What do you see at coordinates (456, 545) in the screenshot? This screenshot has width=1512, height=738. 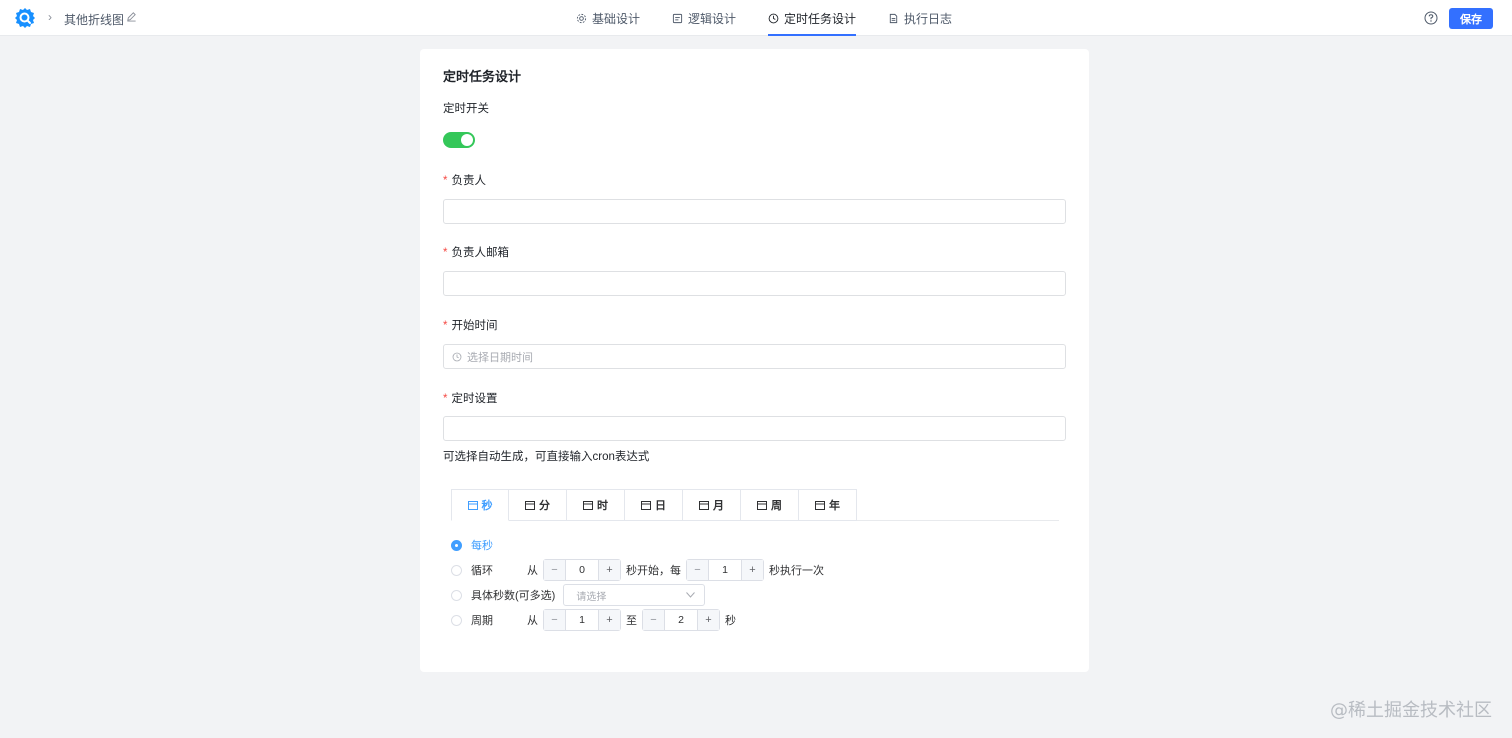 I see `radio-every` at bounding box center [456, 545].